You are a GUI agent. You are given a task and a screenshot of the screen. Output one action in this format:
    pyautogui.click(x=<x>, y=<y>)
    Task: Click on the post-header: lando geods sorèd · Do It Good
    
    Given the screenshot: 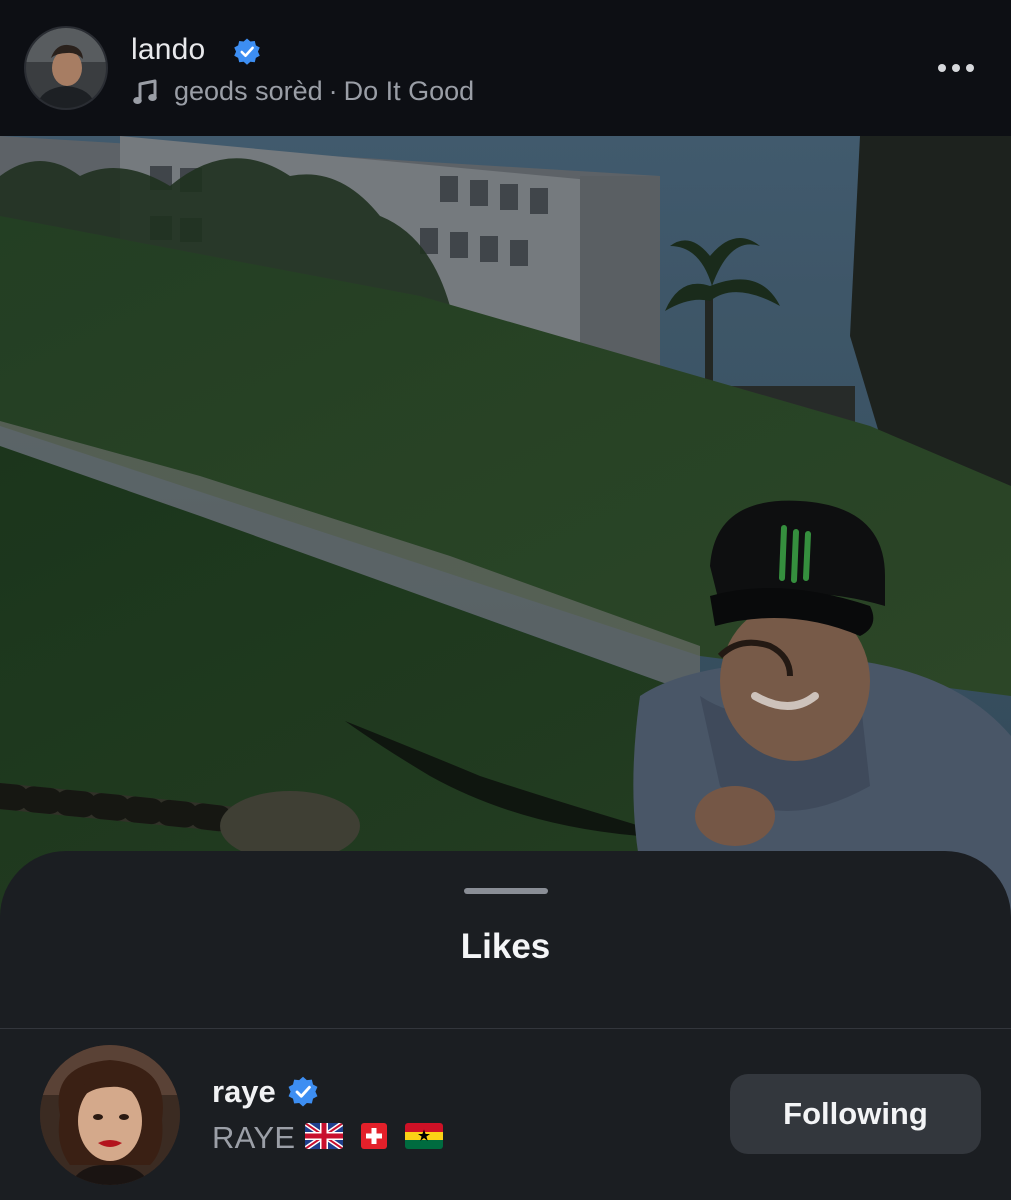 What is the action you would take?
    pyautogui.click(x=505, y=68)
    